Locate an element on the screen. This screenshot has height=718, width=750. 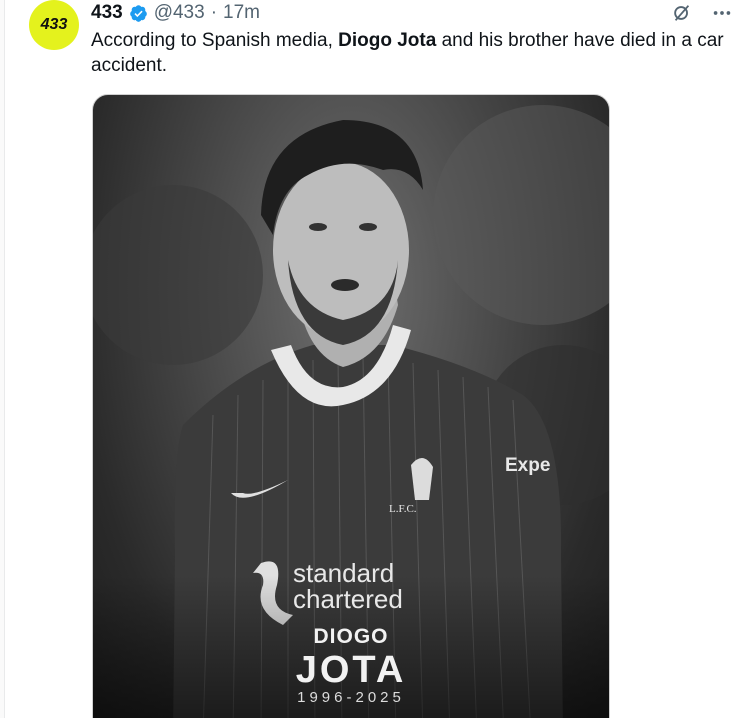
avatar-logo-text: 433 is located at coordinates (54, 24).